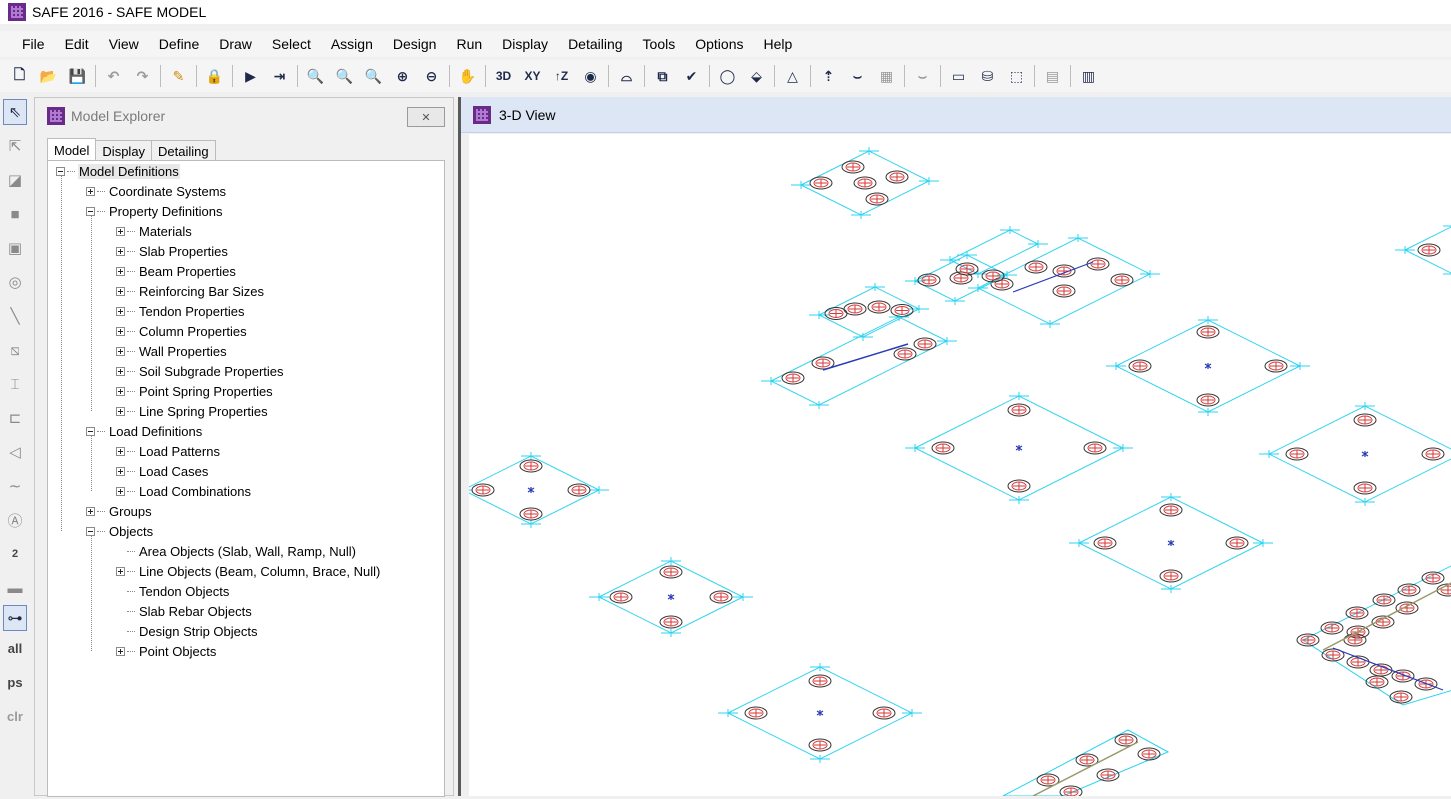 This screenshot has height=799, width=1451. Describe the element at coordinates (691, 76) in the screenshot. I see `check-icon: ✔` at that location.